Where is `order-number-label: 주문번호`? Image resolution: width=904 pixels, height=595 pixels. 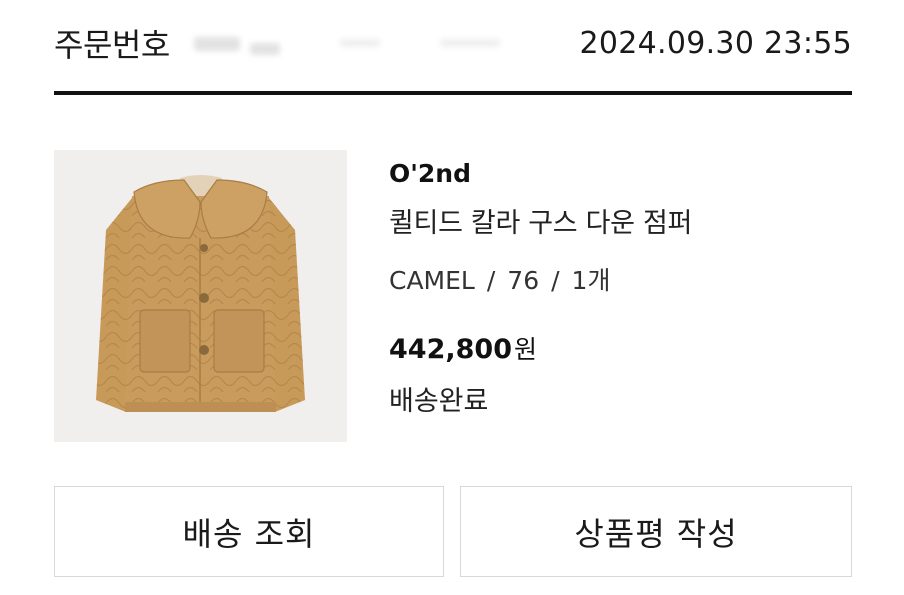 order-number-label: 주문번호 is located at coordinates (112, 45).